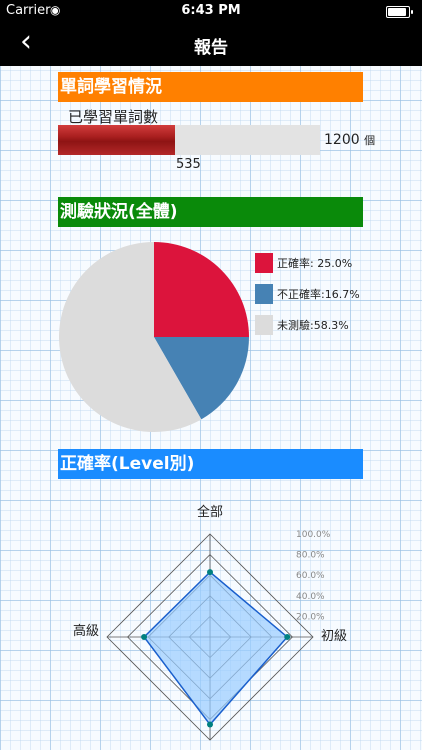 This screenshot has width=422, height=750. Describe the element at coordinates (216, 648) in the screenshot. I see `radar-series-area` at that location.